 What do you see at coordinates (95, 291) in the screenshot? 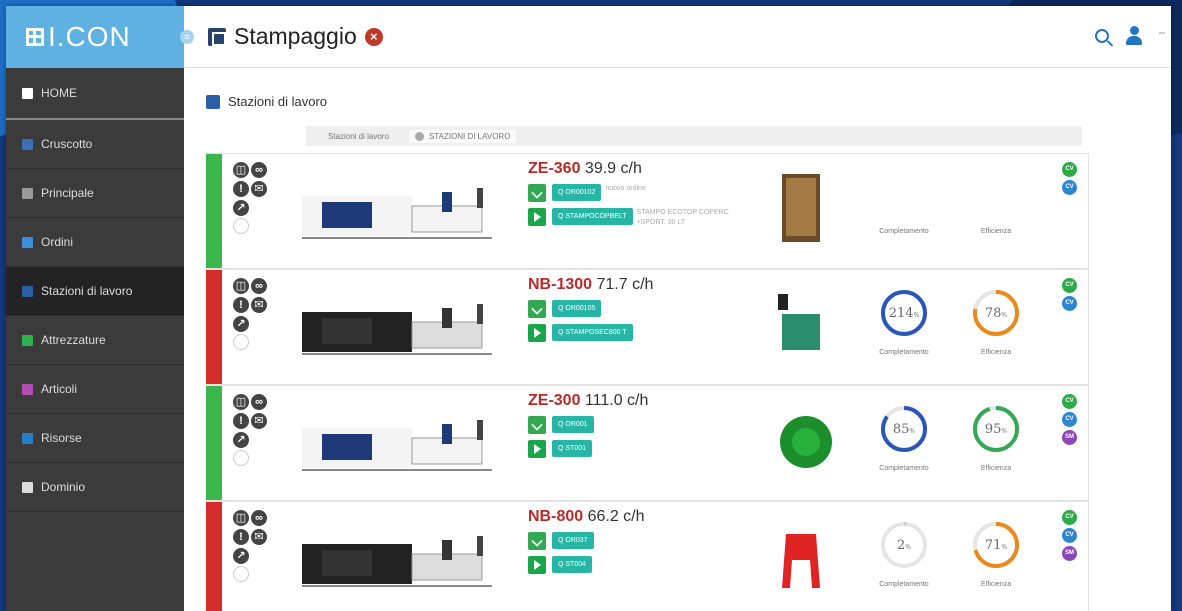
I see `sidebar-item-stazioni-di-lavoro: Stazioni di lavoro` at bounding box center [95, 291].